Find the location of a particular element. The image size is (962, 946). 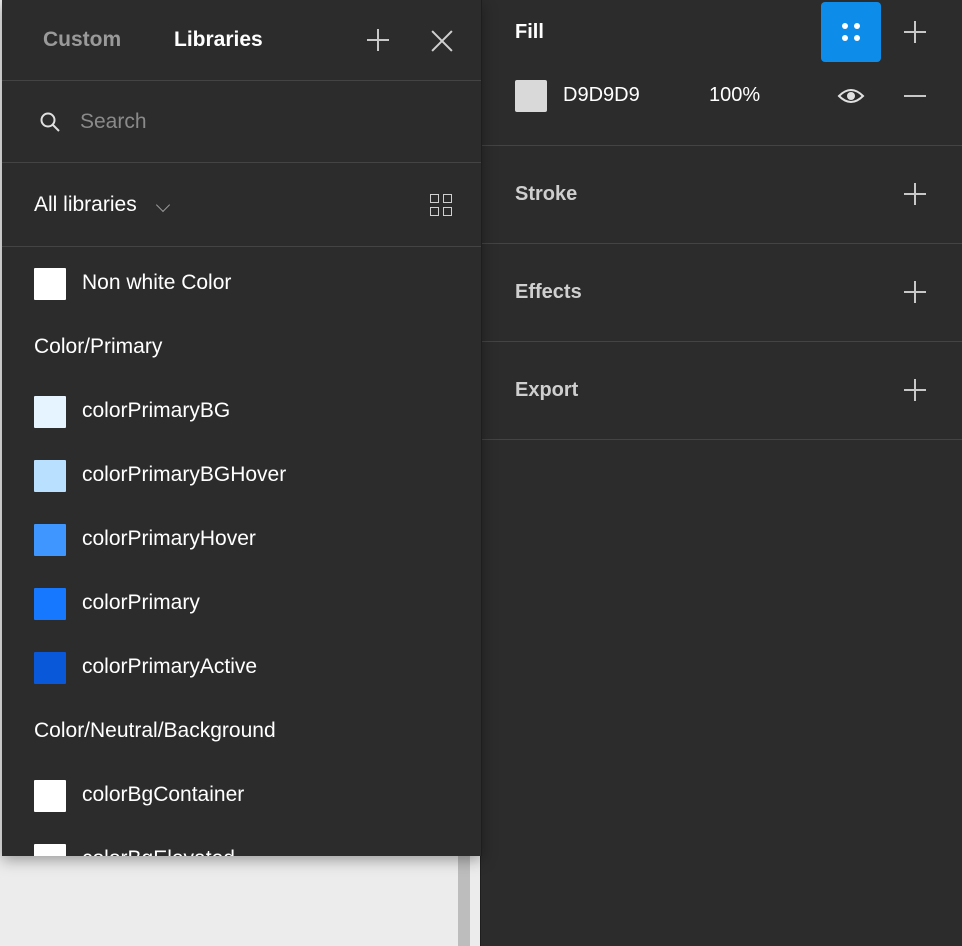

tab-custom: Custom is located at coordinates (82, 40).